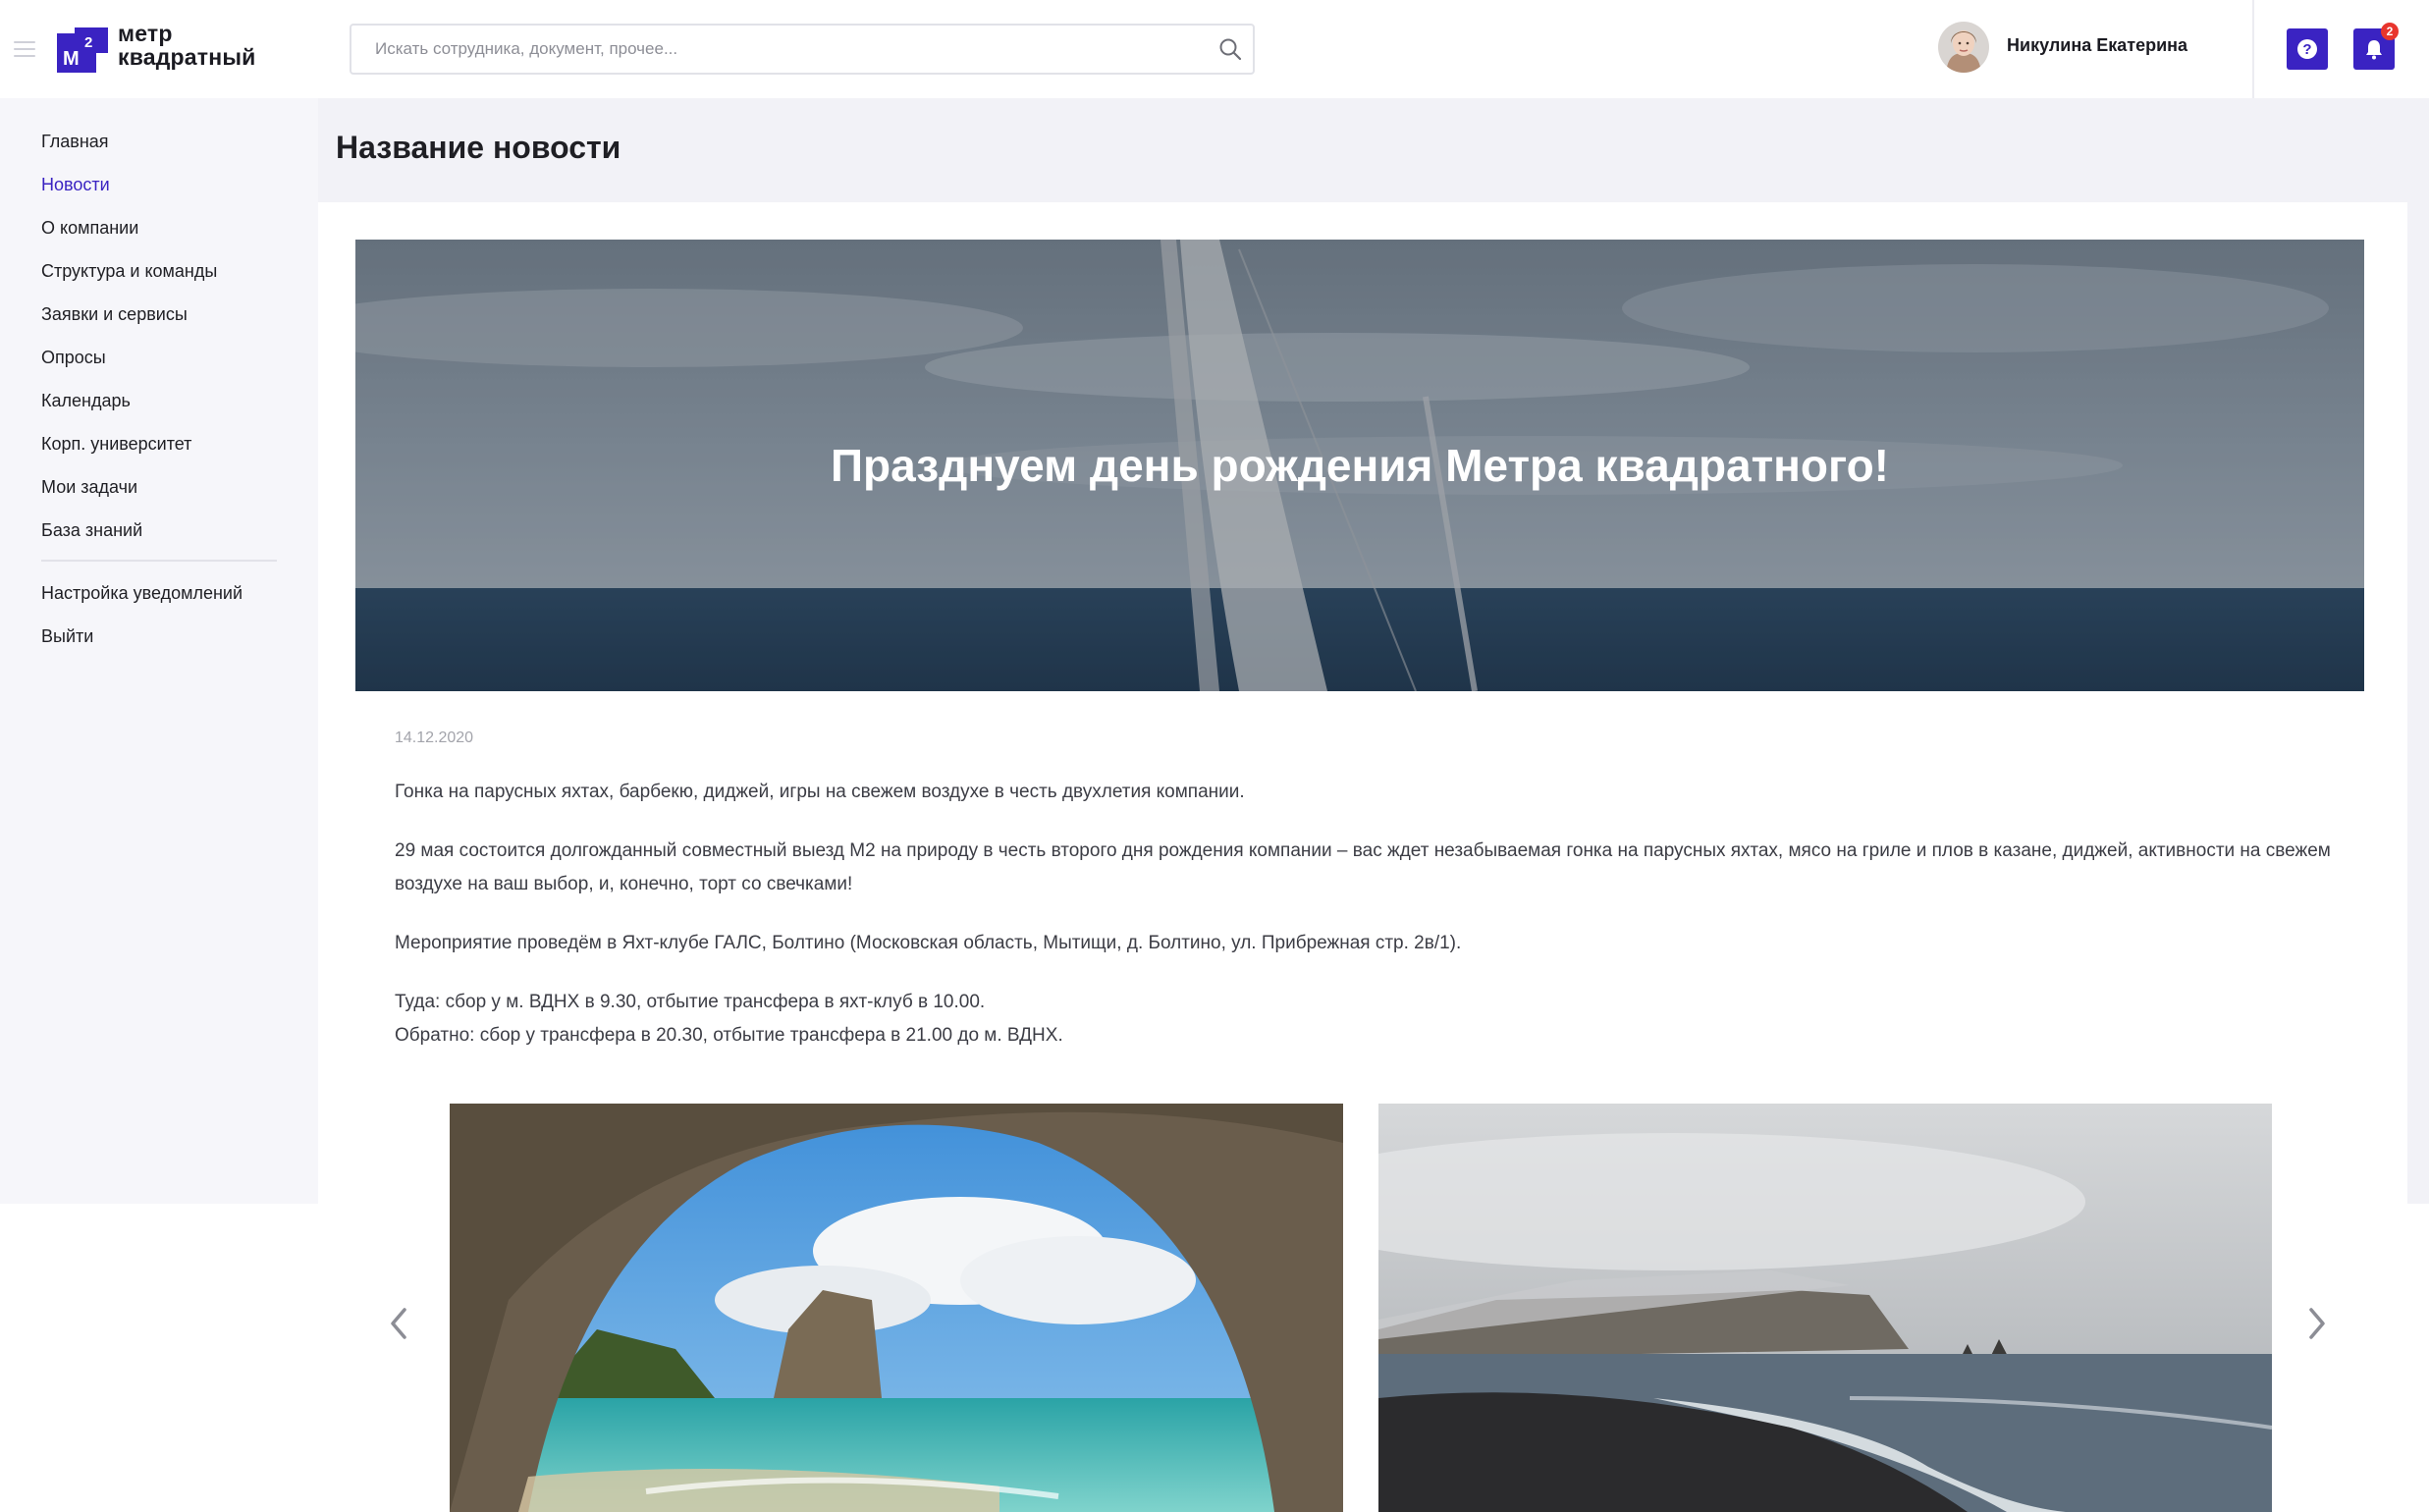 This screenshot has height=1512, width=2429. I want to click on notifications-button: 2, so click(2376, 46).